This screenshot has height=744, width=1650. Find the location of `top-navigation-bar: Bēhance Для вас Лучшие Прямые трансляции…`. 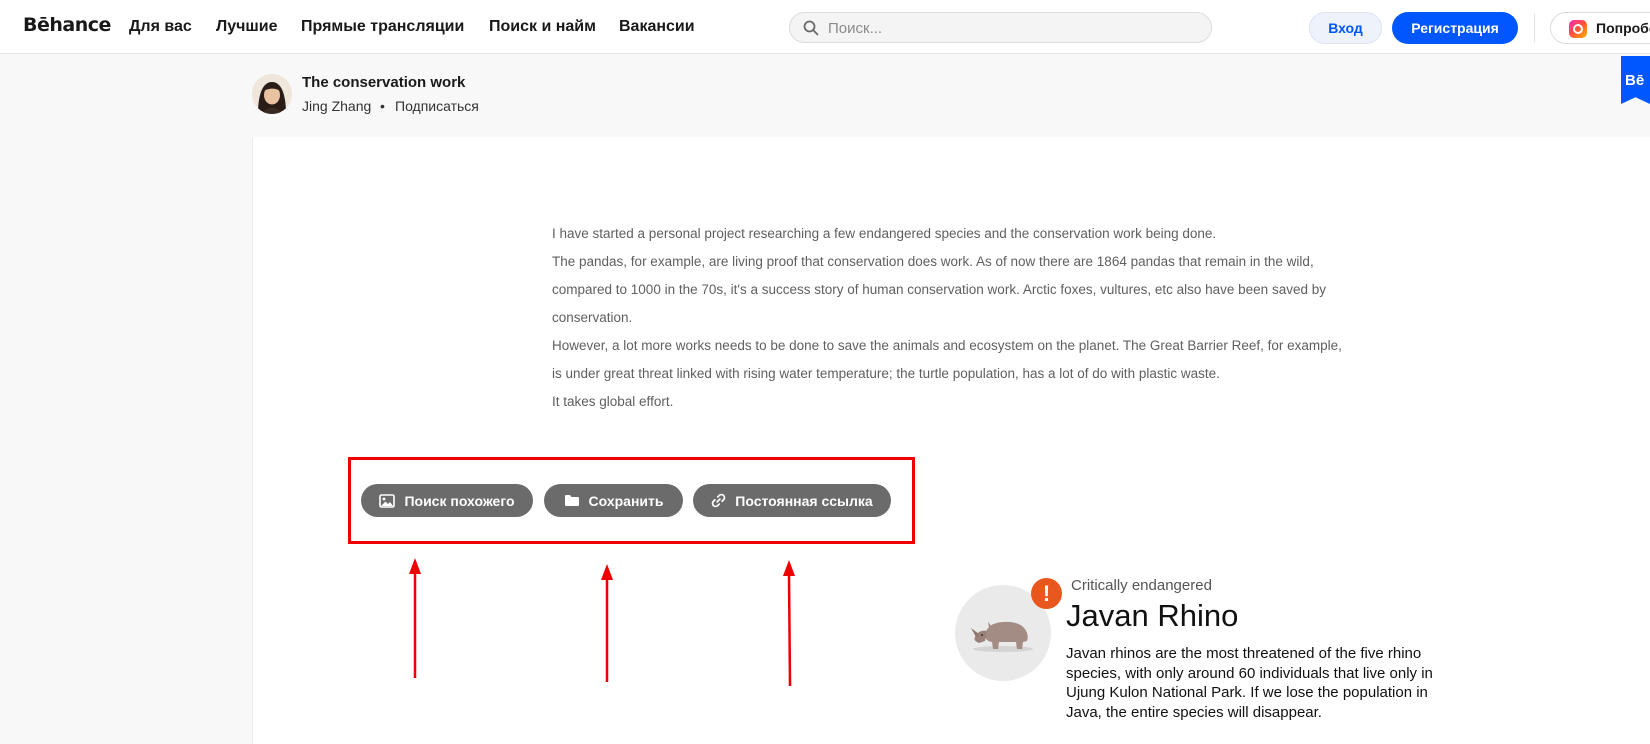

top-navigation-bar: Bēhance Для вас Лучшие Прямые трансляции… is located at coordinates (825, 27).